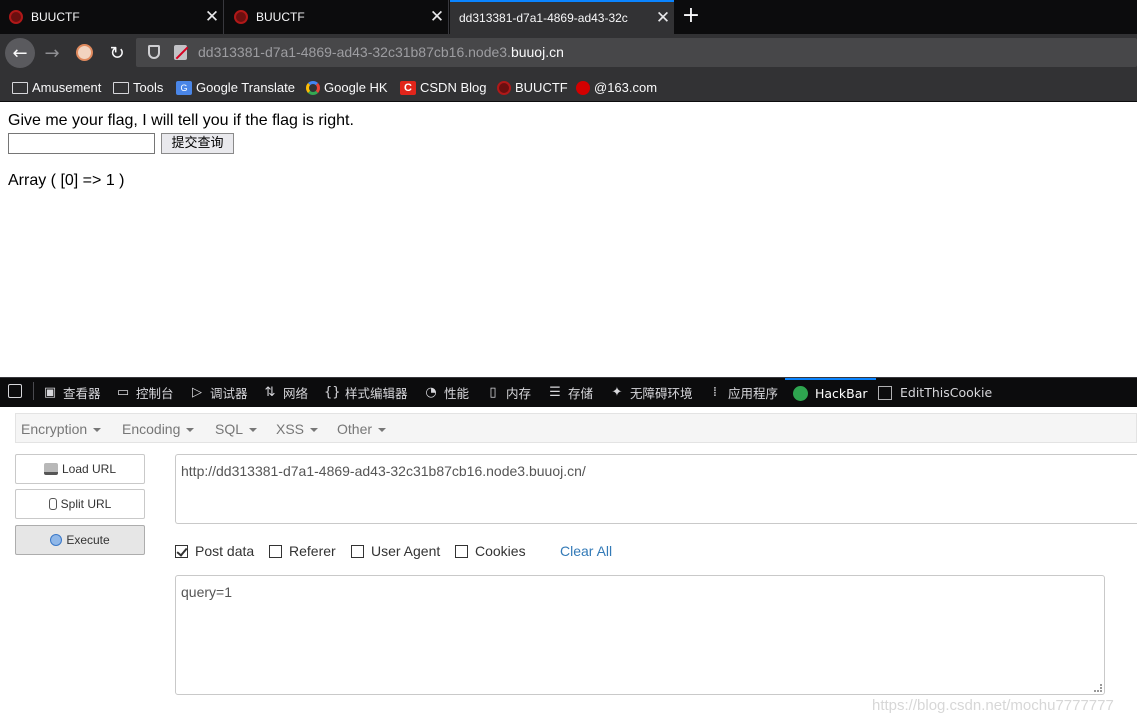  What do you see at coordinates (500, 551) in the screenshot?
I see `option-label: Cookies` at bounding box center [500, 551].